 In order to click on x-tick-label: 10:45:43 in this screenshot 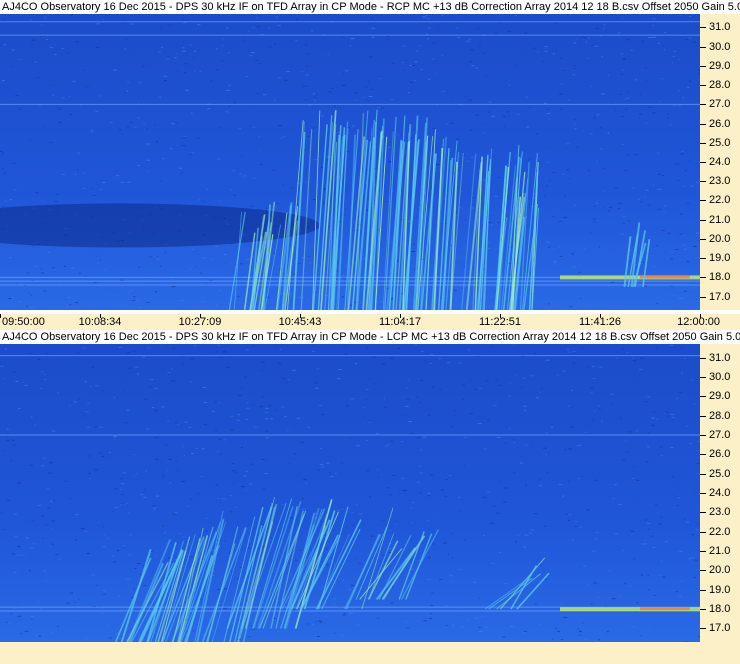, I will do `click(300, 322)`.